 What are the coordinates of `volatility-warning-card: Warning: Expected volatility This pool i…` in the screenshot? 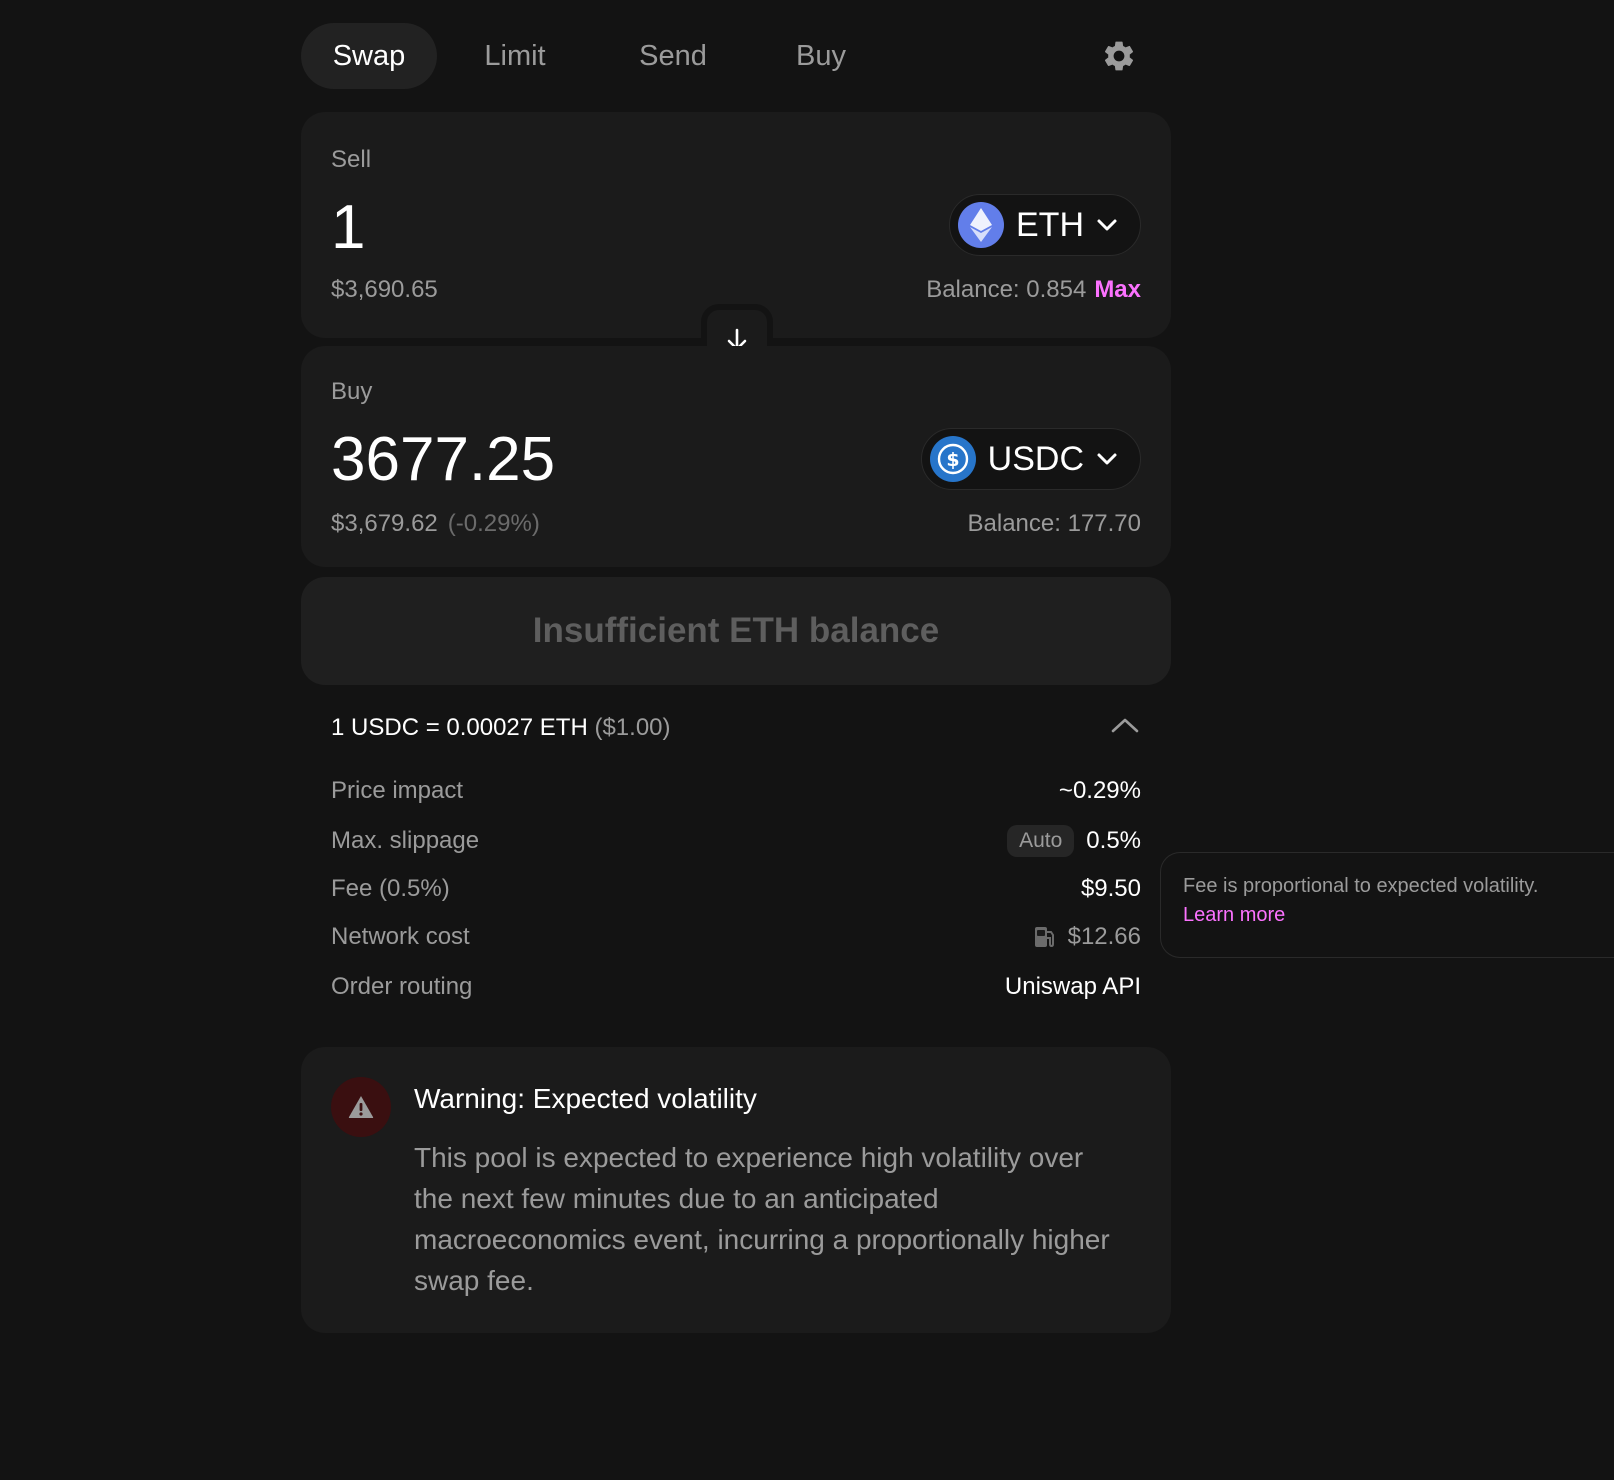 It's located at (736, 1190).